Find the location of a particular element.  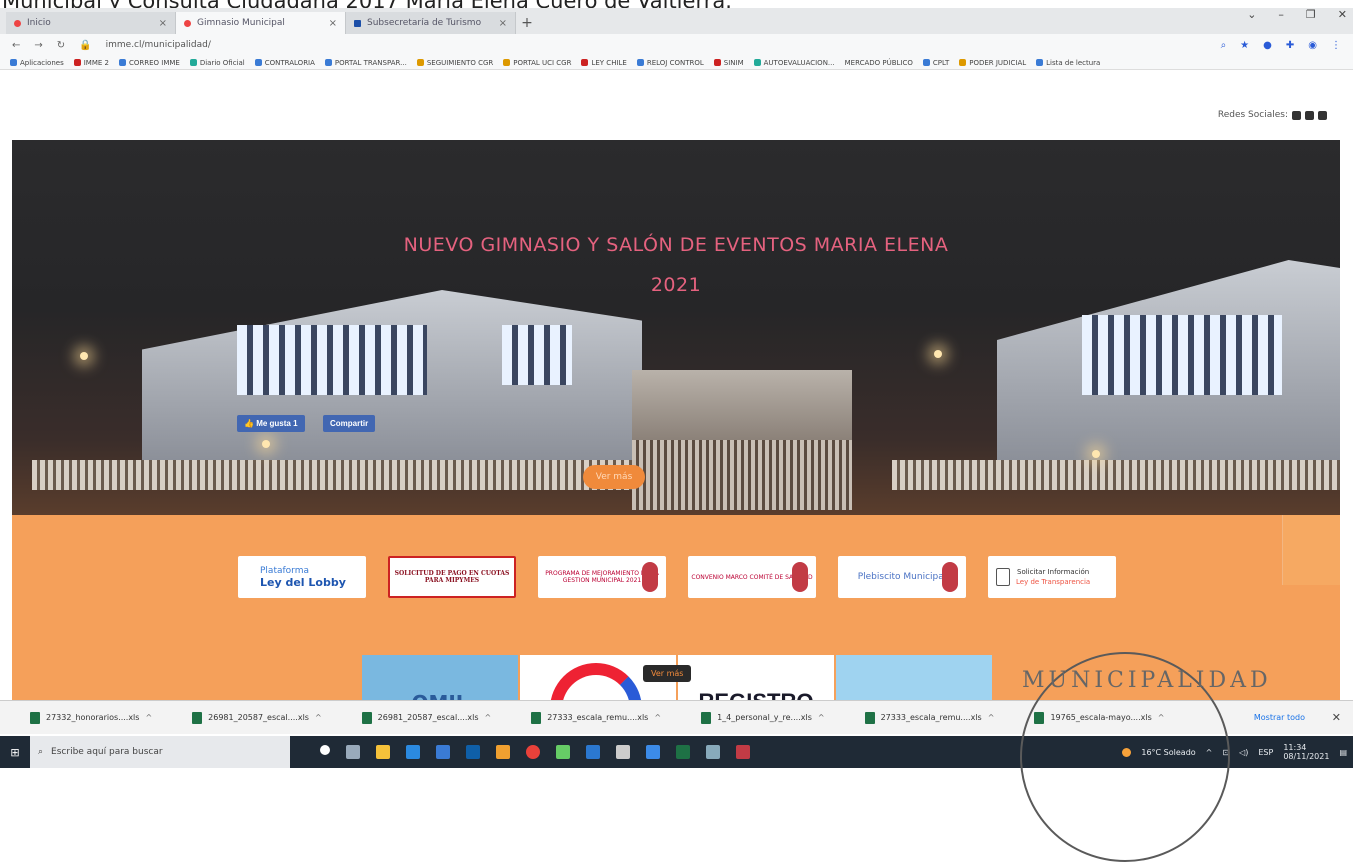

bookmark-item: PORTAL UCI CGR is located at coordinates (537, 63).